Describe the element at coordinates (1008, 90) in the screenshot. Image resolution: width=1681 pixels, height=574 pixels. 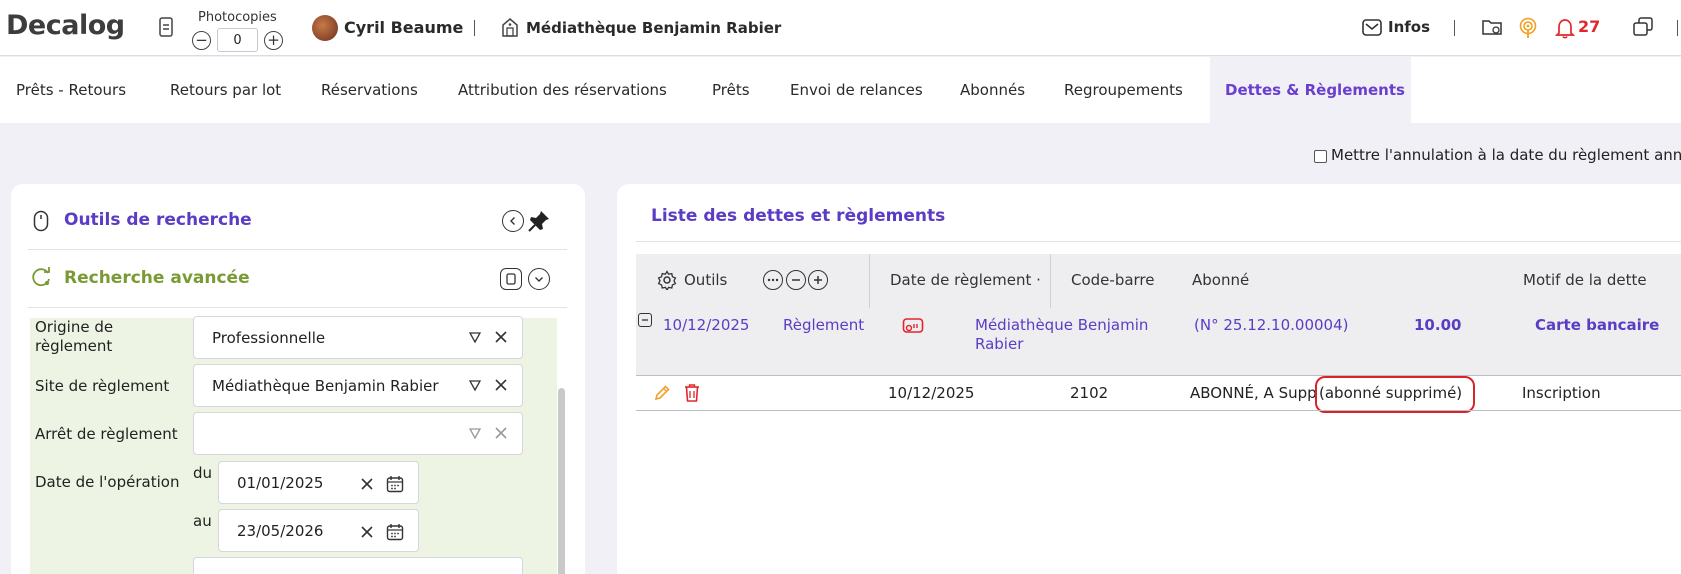
I see `tab-abonnes: Abonnés` at that location.